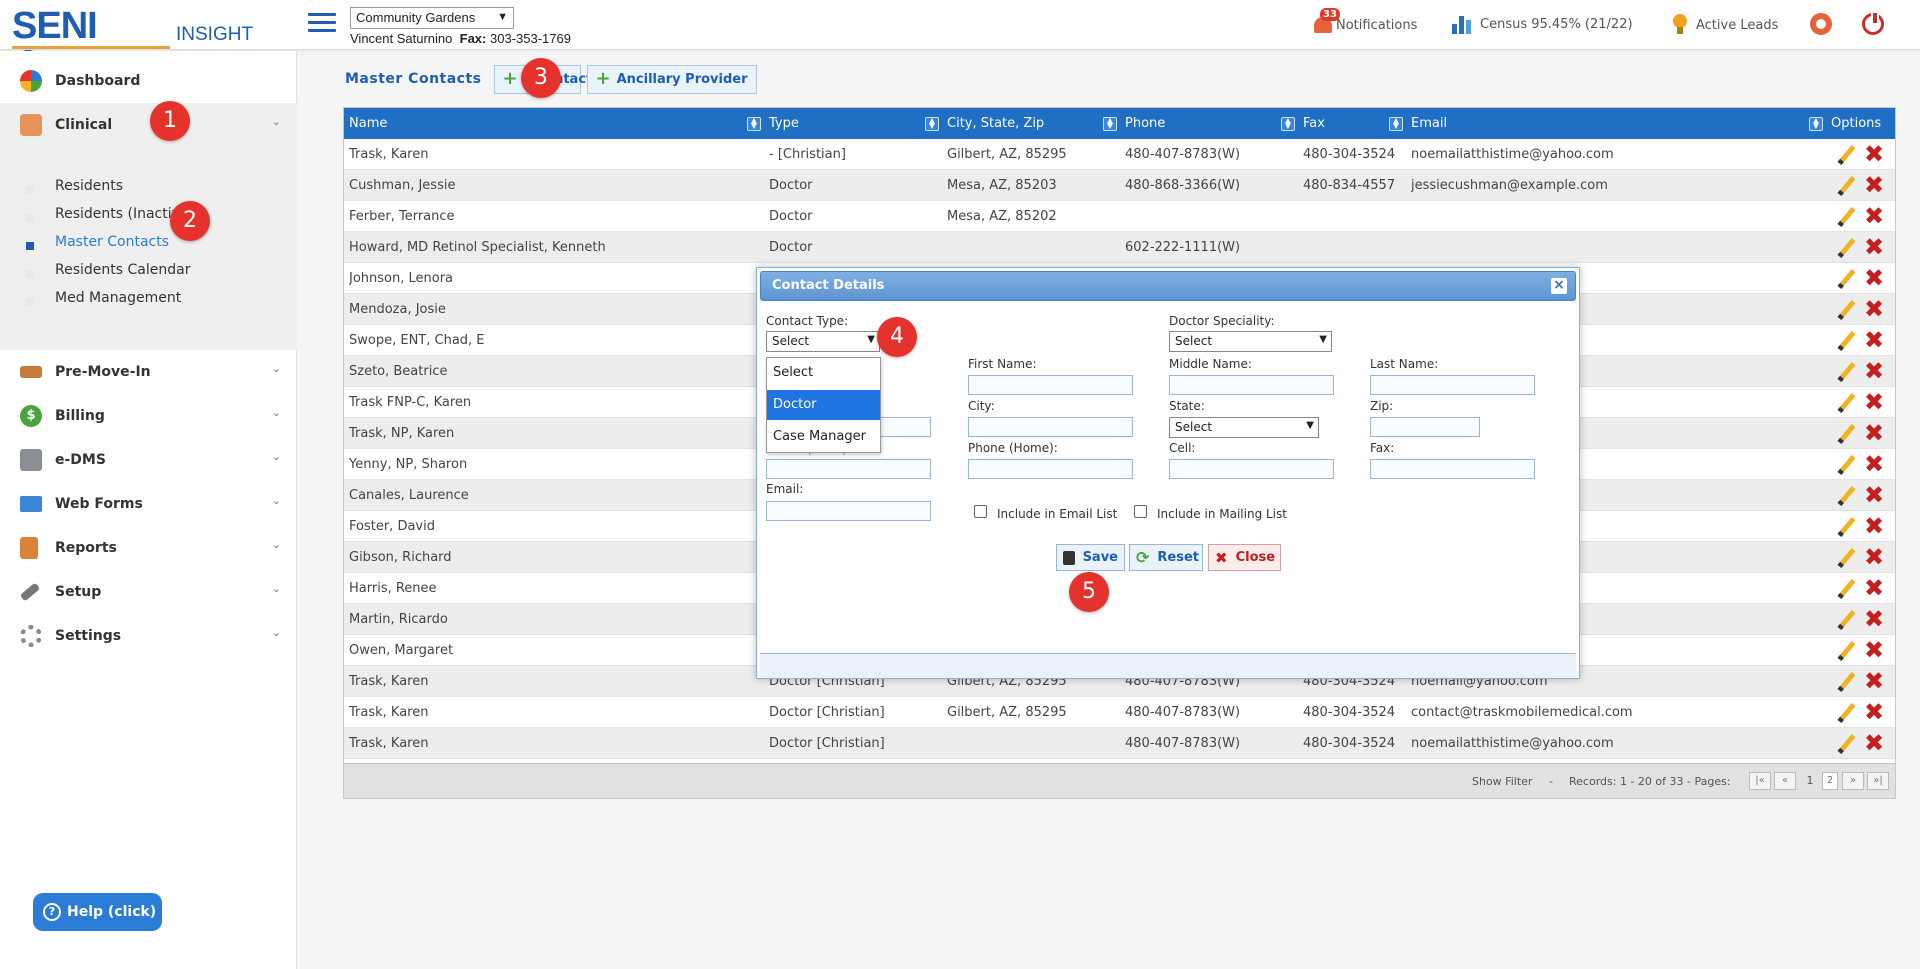 This screenshot has width=1920, height=969. I want to click on page-link-2: 2, so click(1830, 781).